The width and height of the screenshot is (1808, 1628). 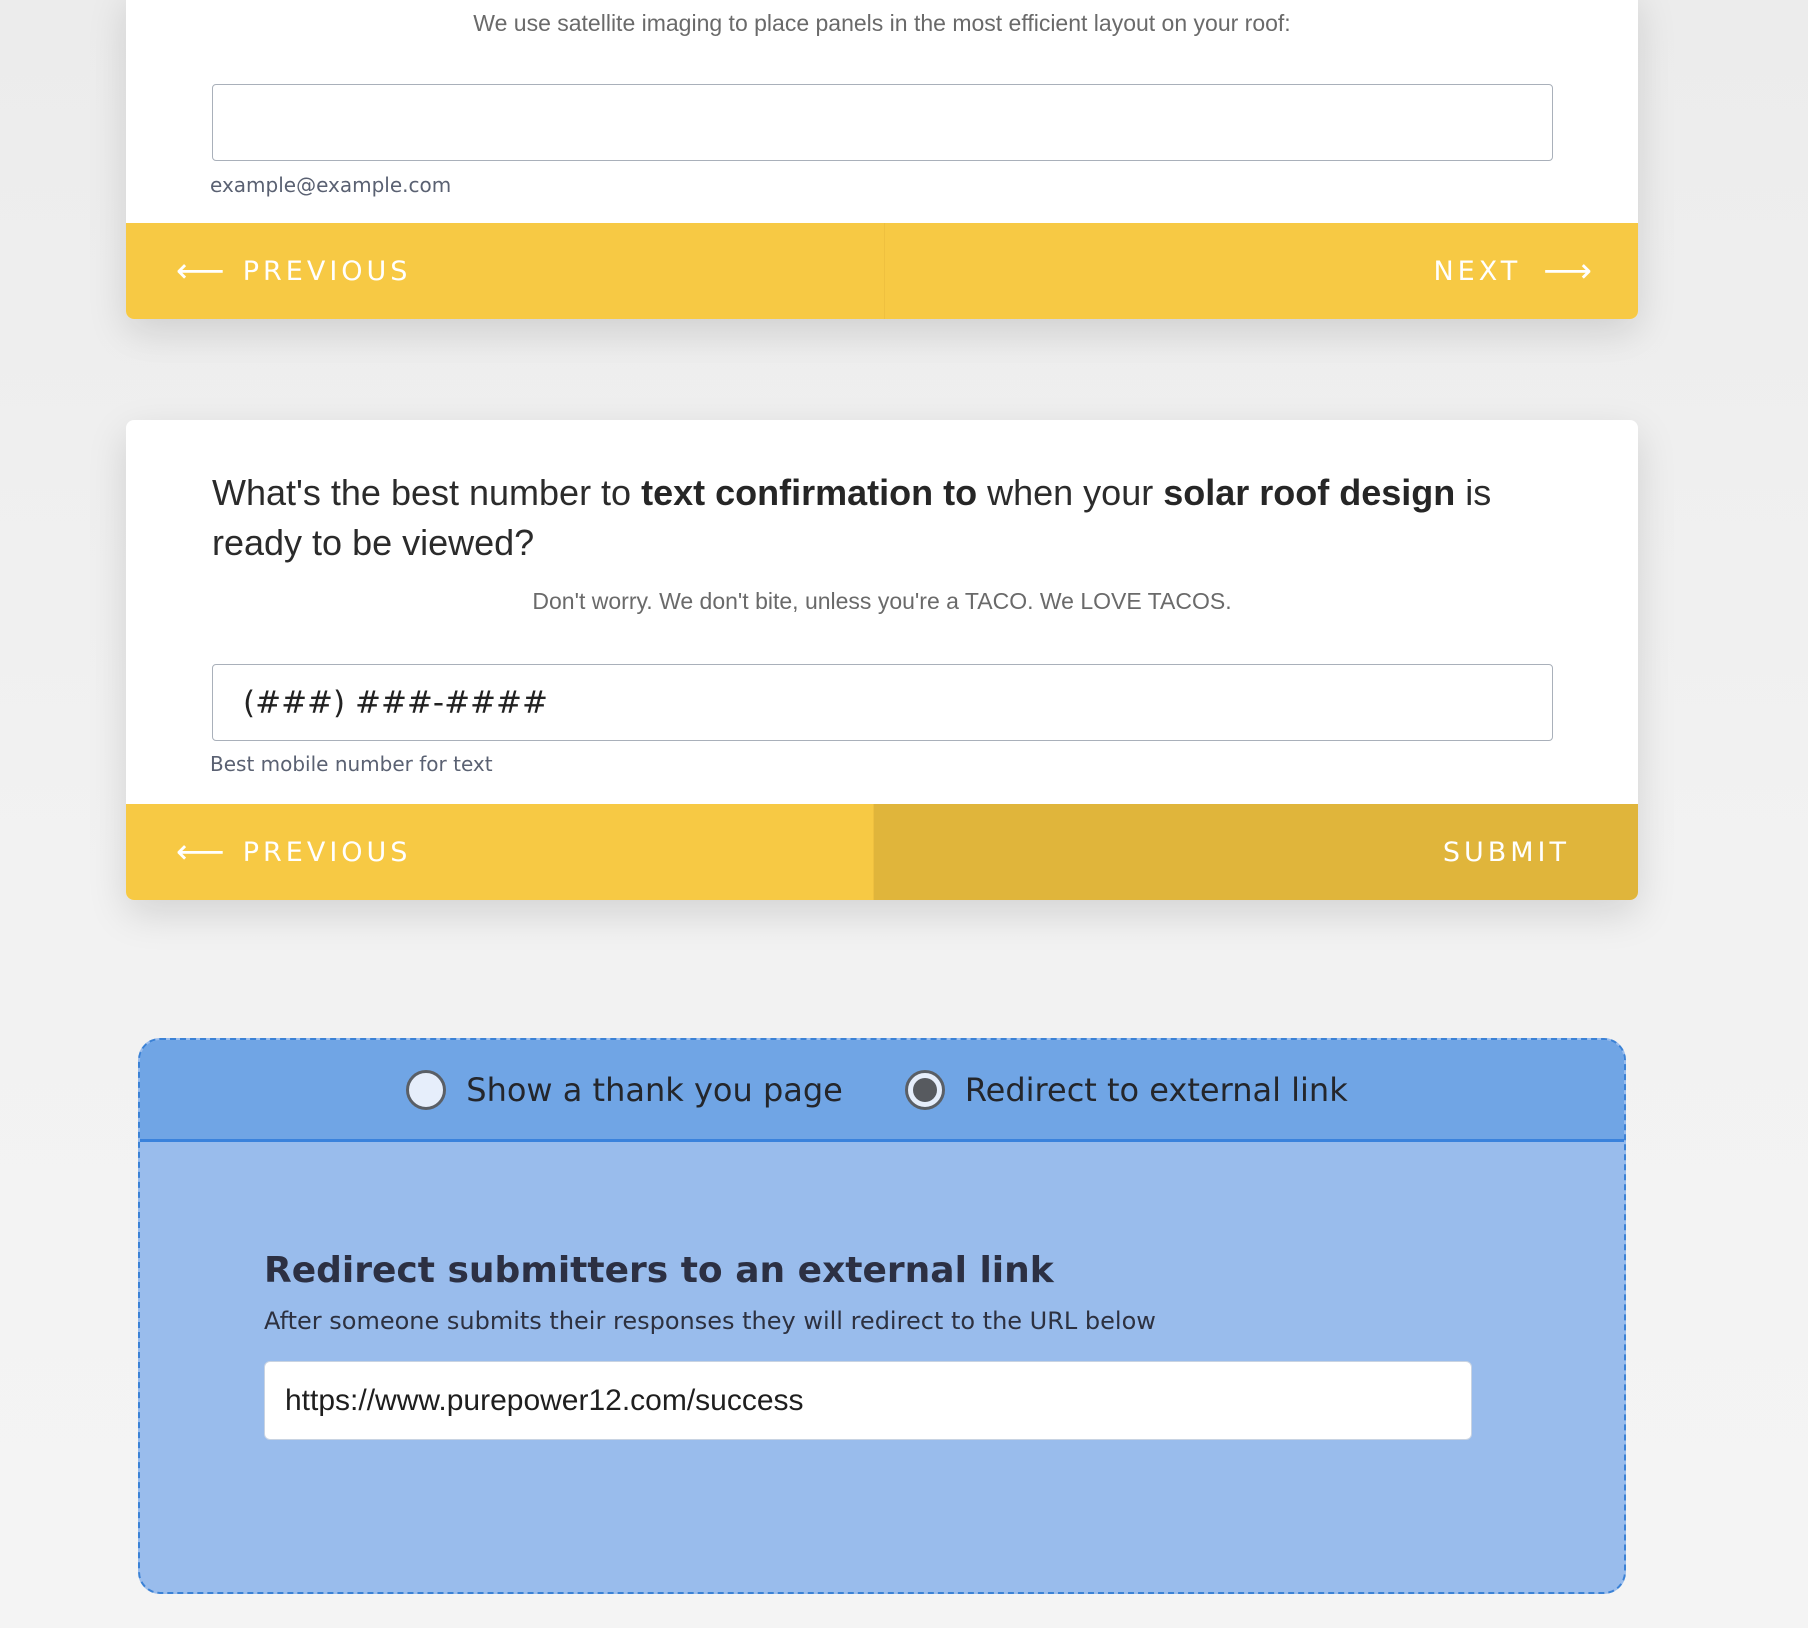 What do you see at coordinates (924, 1089) in the screenshot?
I see `redirect-radio` at bounding box center [924, 1089].